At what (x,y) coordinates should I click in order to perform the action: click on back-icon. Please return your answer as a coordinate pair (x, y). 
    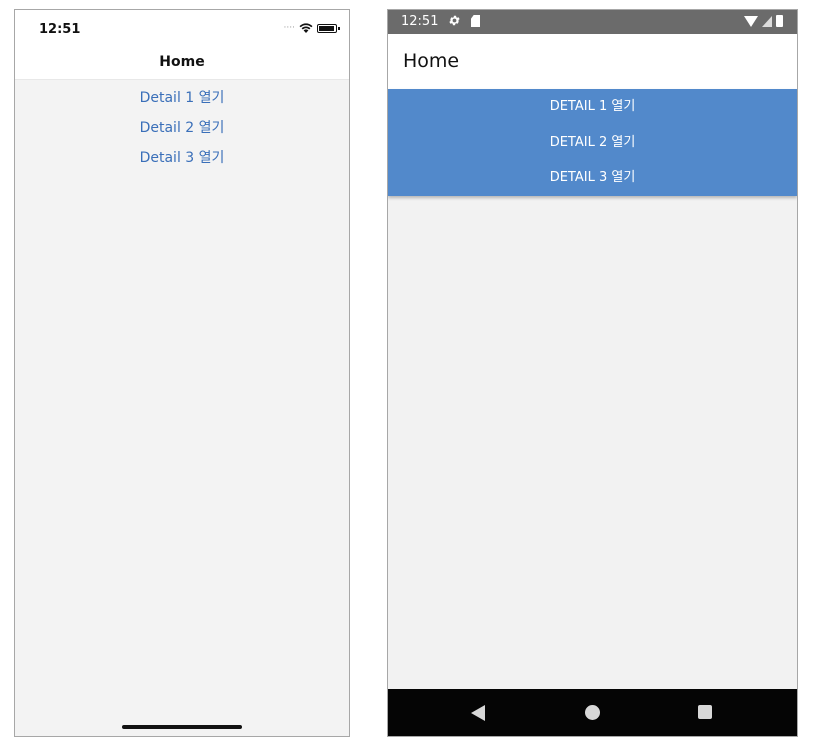
    Looking at the image, I should click on (478, 713).